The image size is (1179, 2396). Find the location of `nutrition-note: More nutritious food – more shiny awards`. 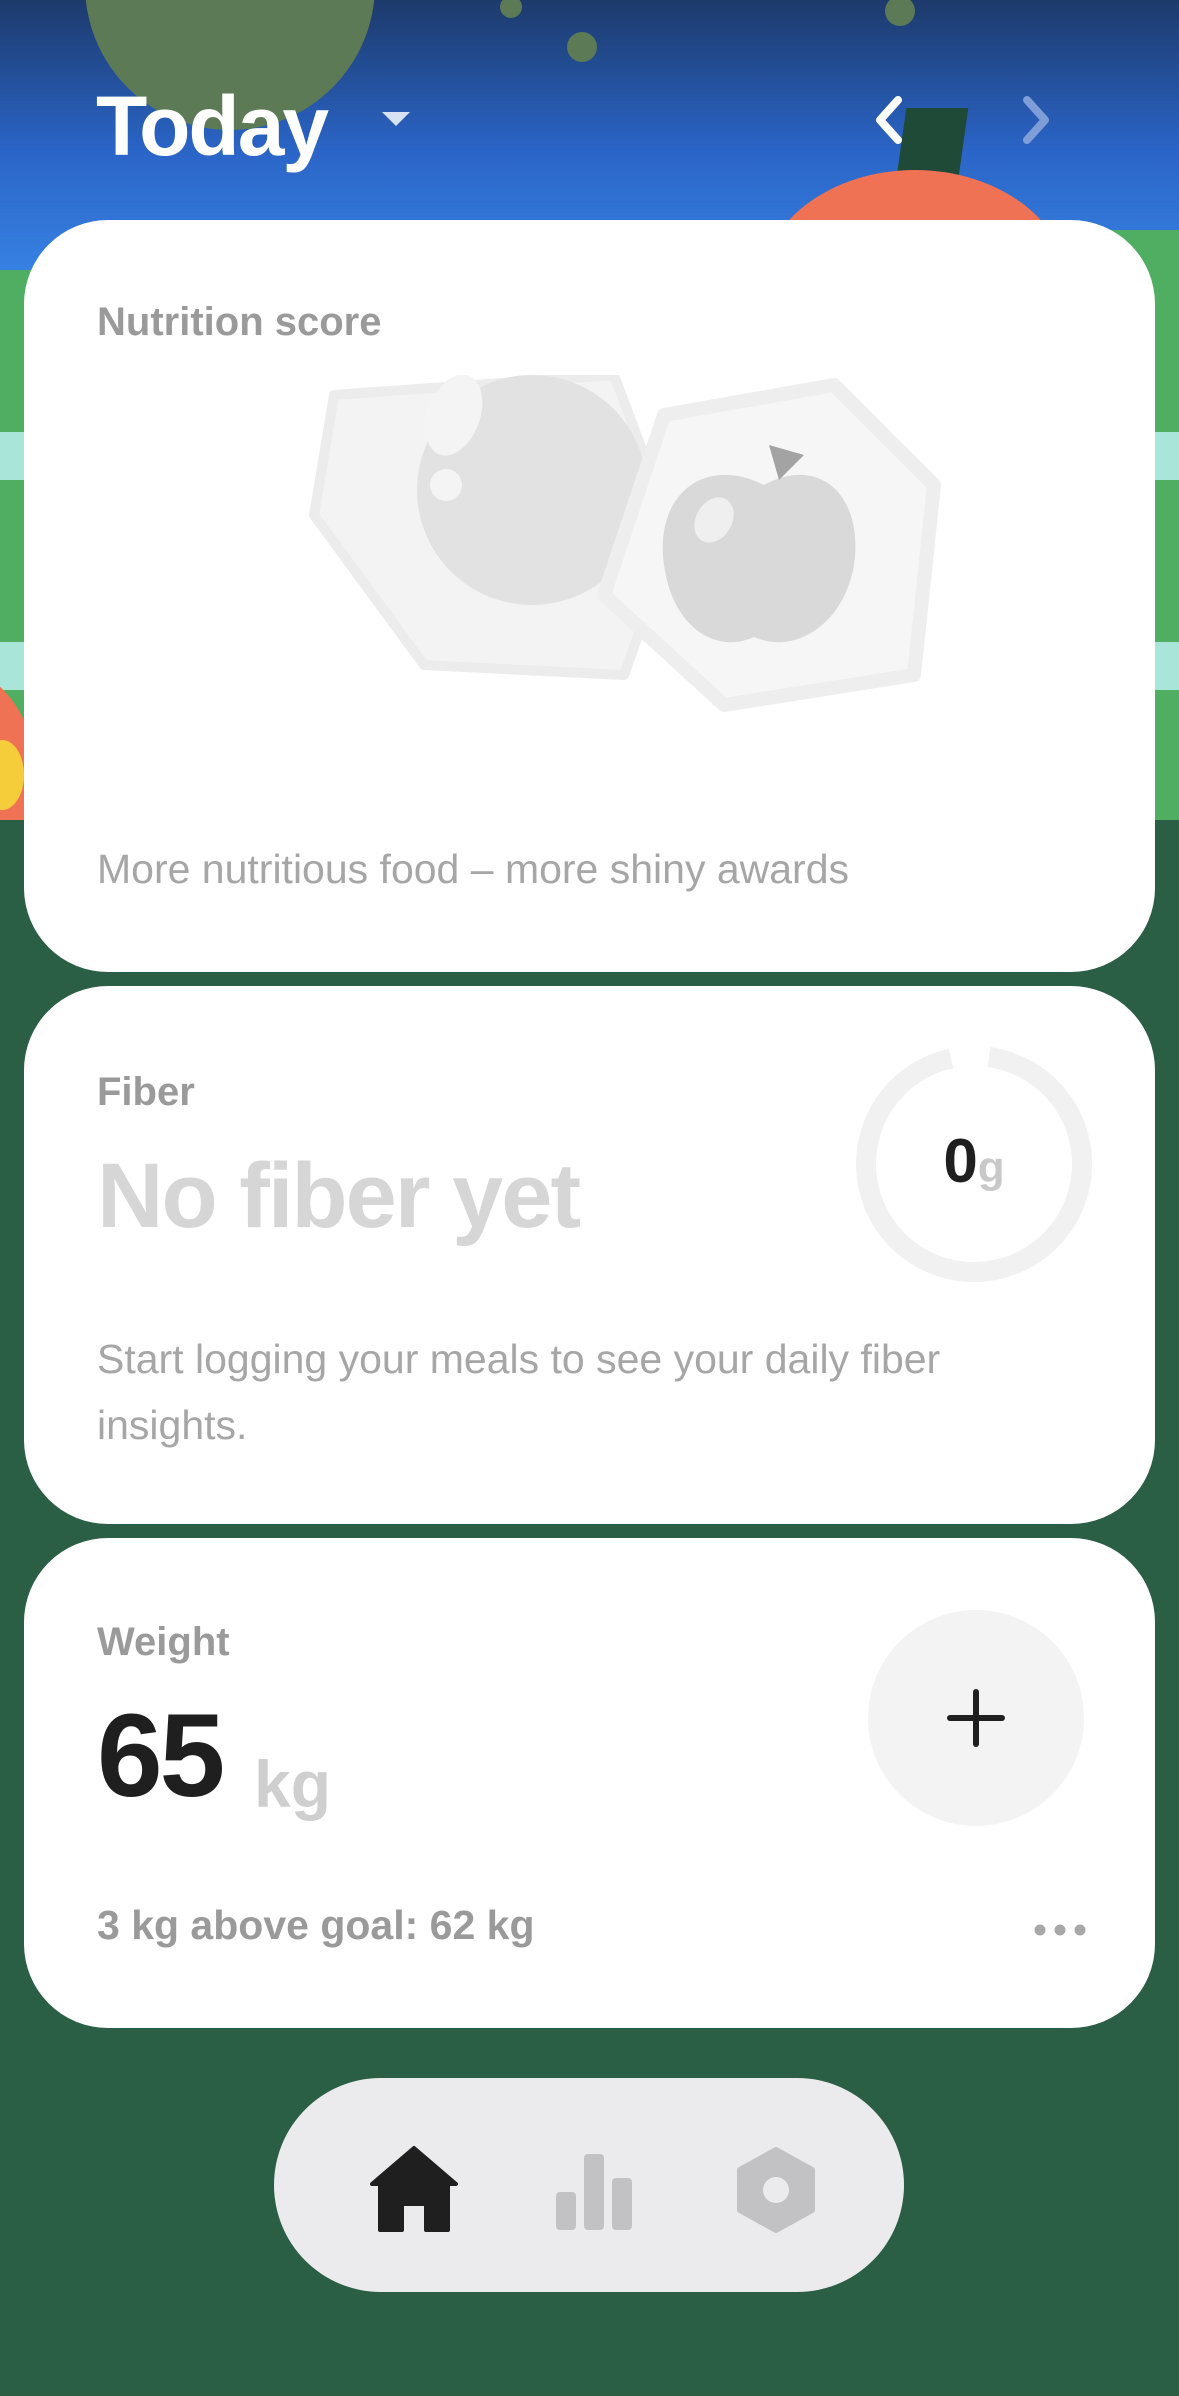

nutrition-note: More nutritious food – more shiny awards is located at coordinates (473, 869).